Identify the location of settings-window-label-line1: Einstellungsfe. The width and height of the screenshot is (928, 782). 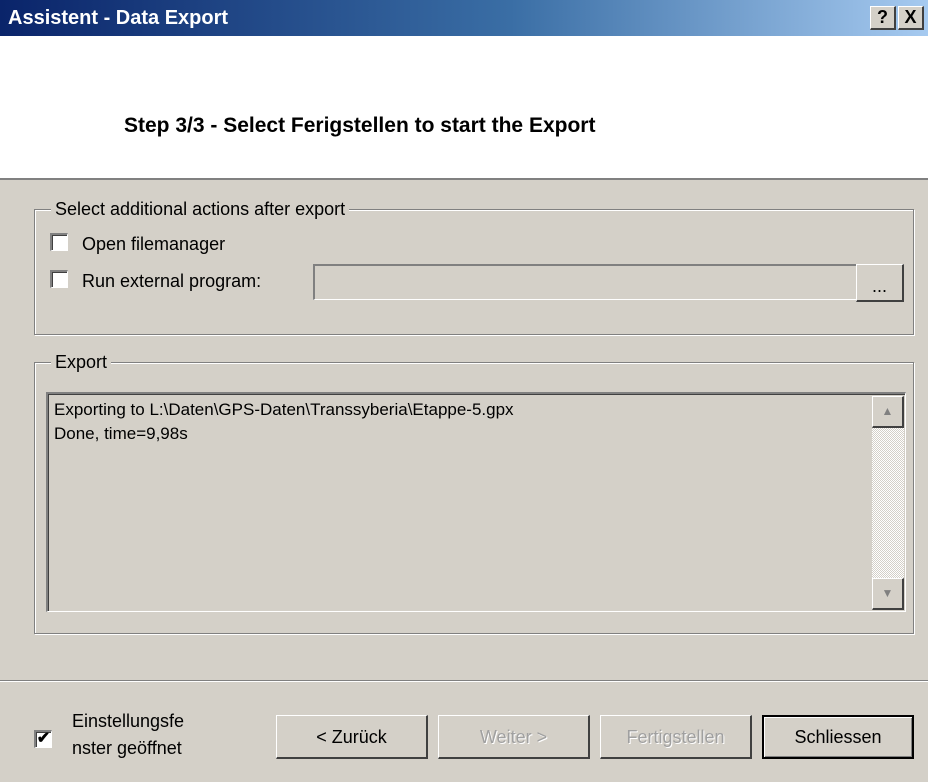
(128, 721).